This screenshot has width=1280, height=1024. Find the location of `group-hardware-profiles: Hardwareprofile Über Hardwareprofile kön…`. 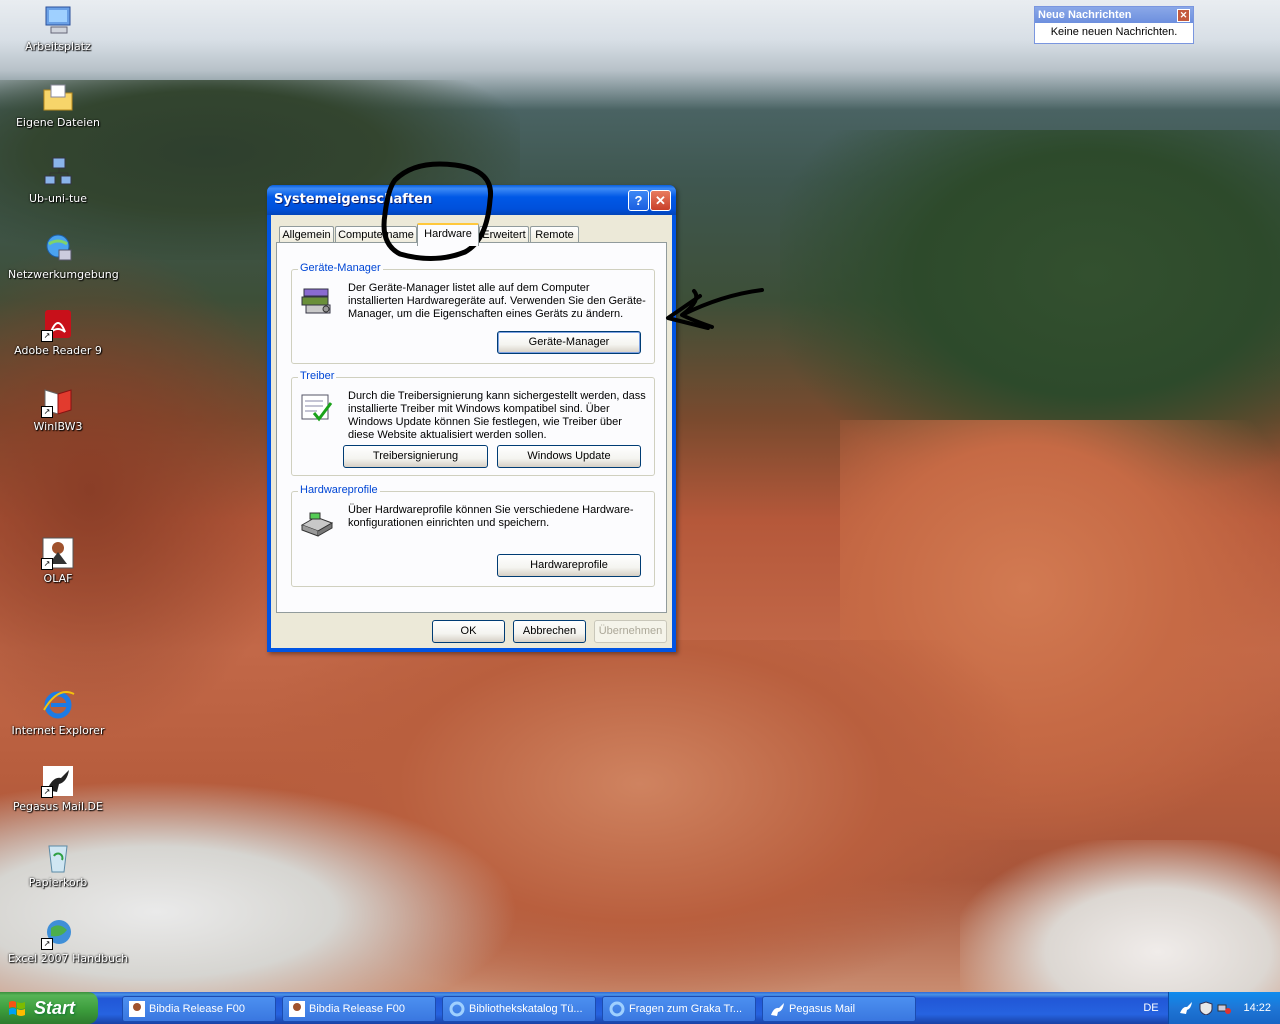

group-hardware-profiles: Hardwareprofile Über Hardwareprofile kön… is located at coordinates (473, 535).